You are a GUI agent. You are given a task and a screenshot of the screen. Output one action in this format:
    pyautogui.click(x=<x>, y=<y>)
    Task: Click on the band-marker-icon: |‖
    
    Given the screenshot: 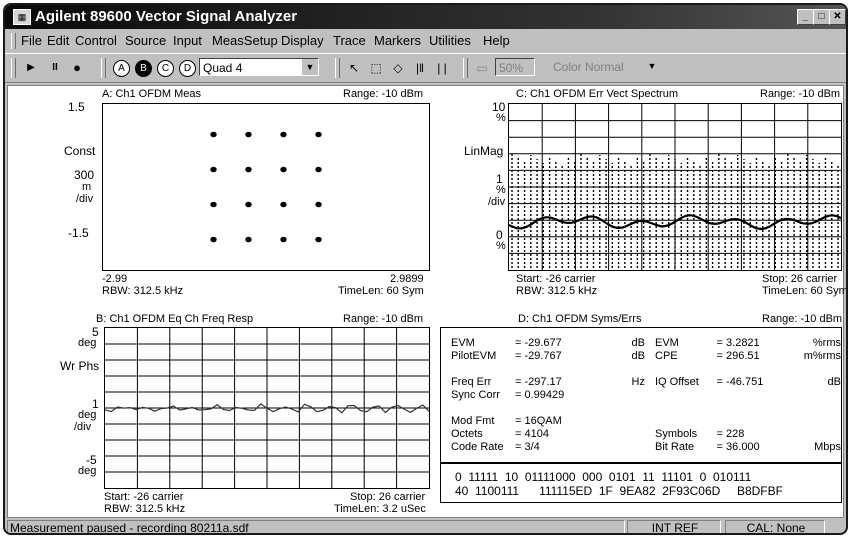 What is the action you would take?
    pyautogui.click(x=420, y=68)
    